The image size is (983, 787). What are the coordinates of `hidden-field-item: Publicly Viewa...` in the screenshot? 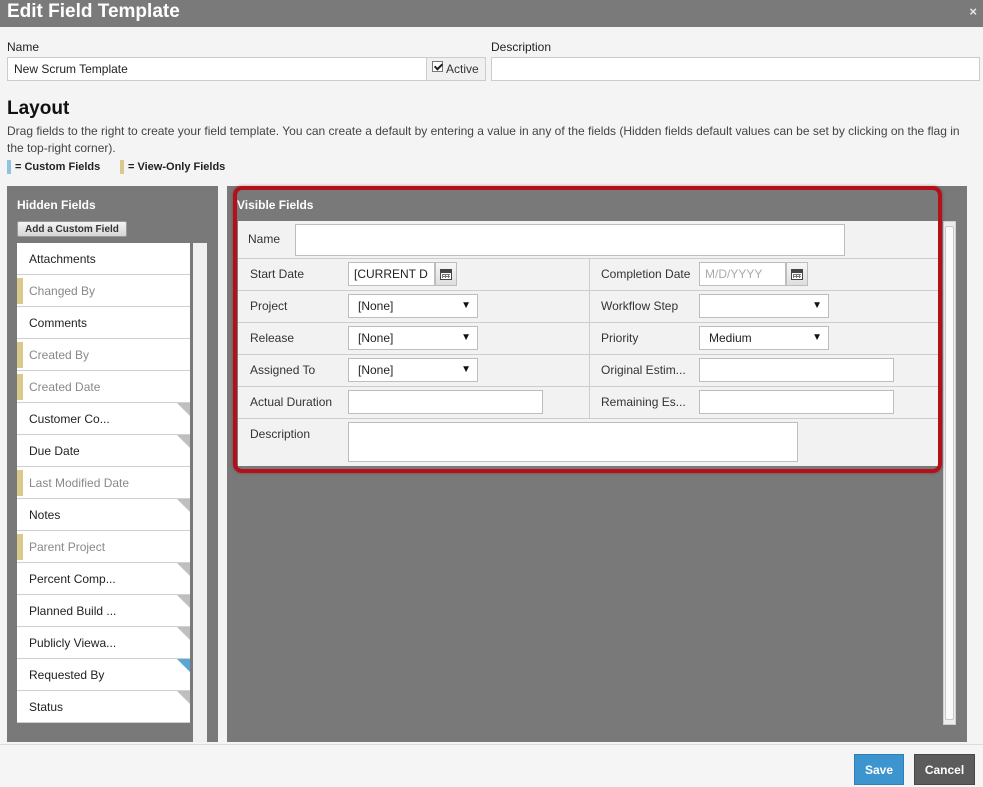 It's located at (103, 643).